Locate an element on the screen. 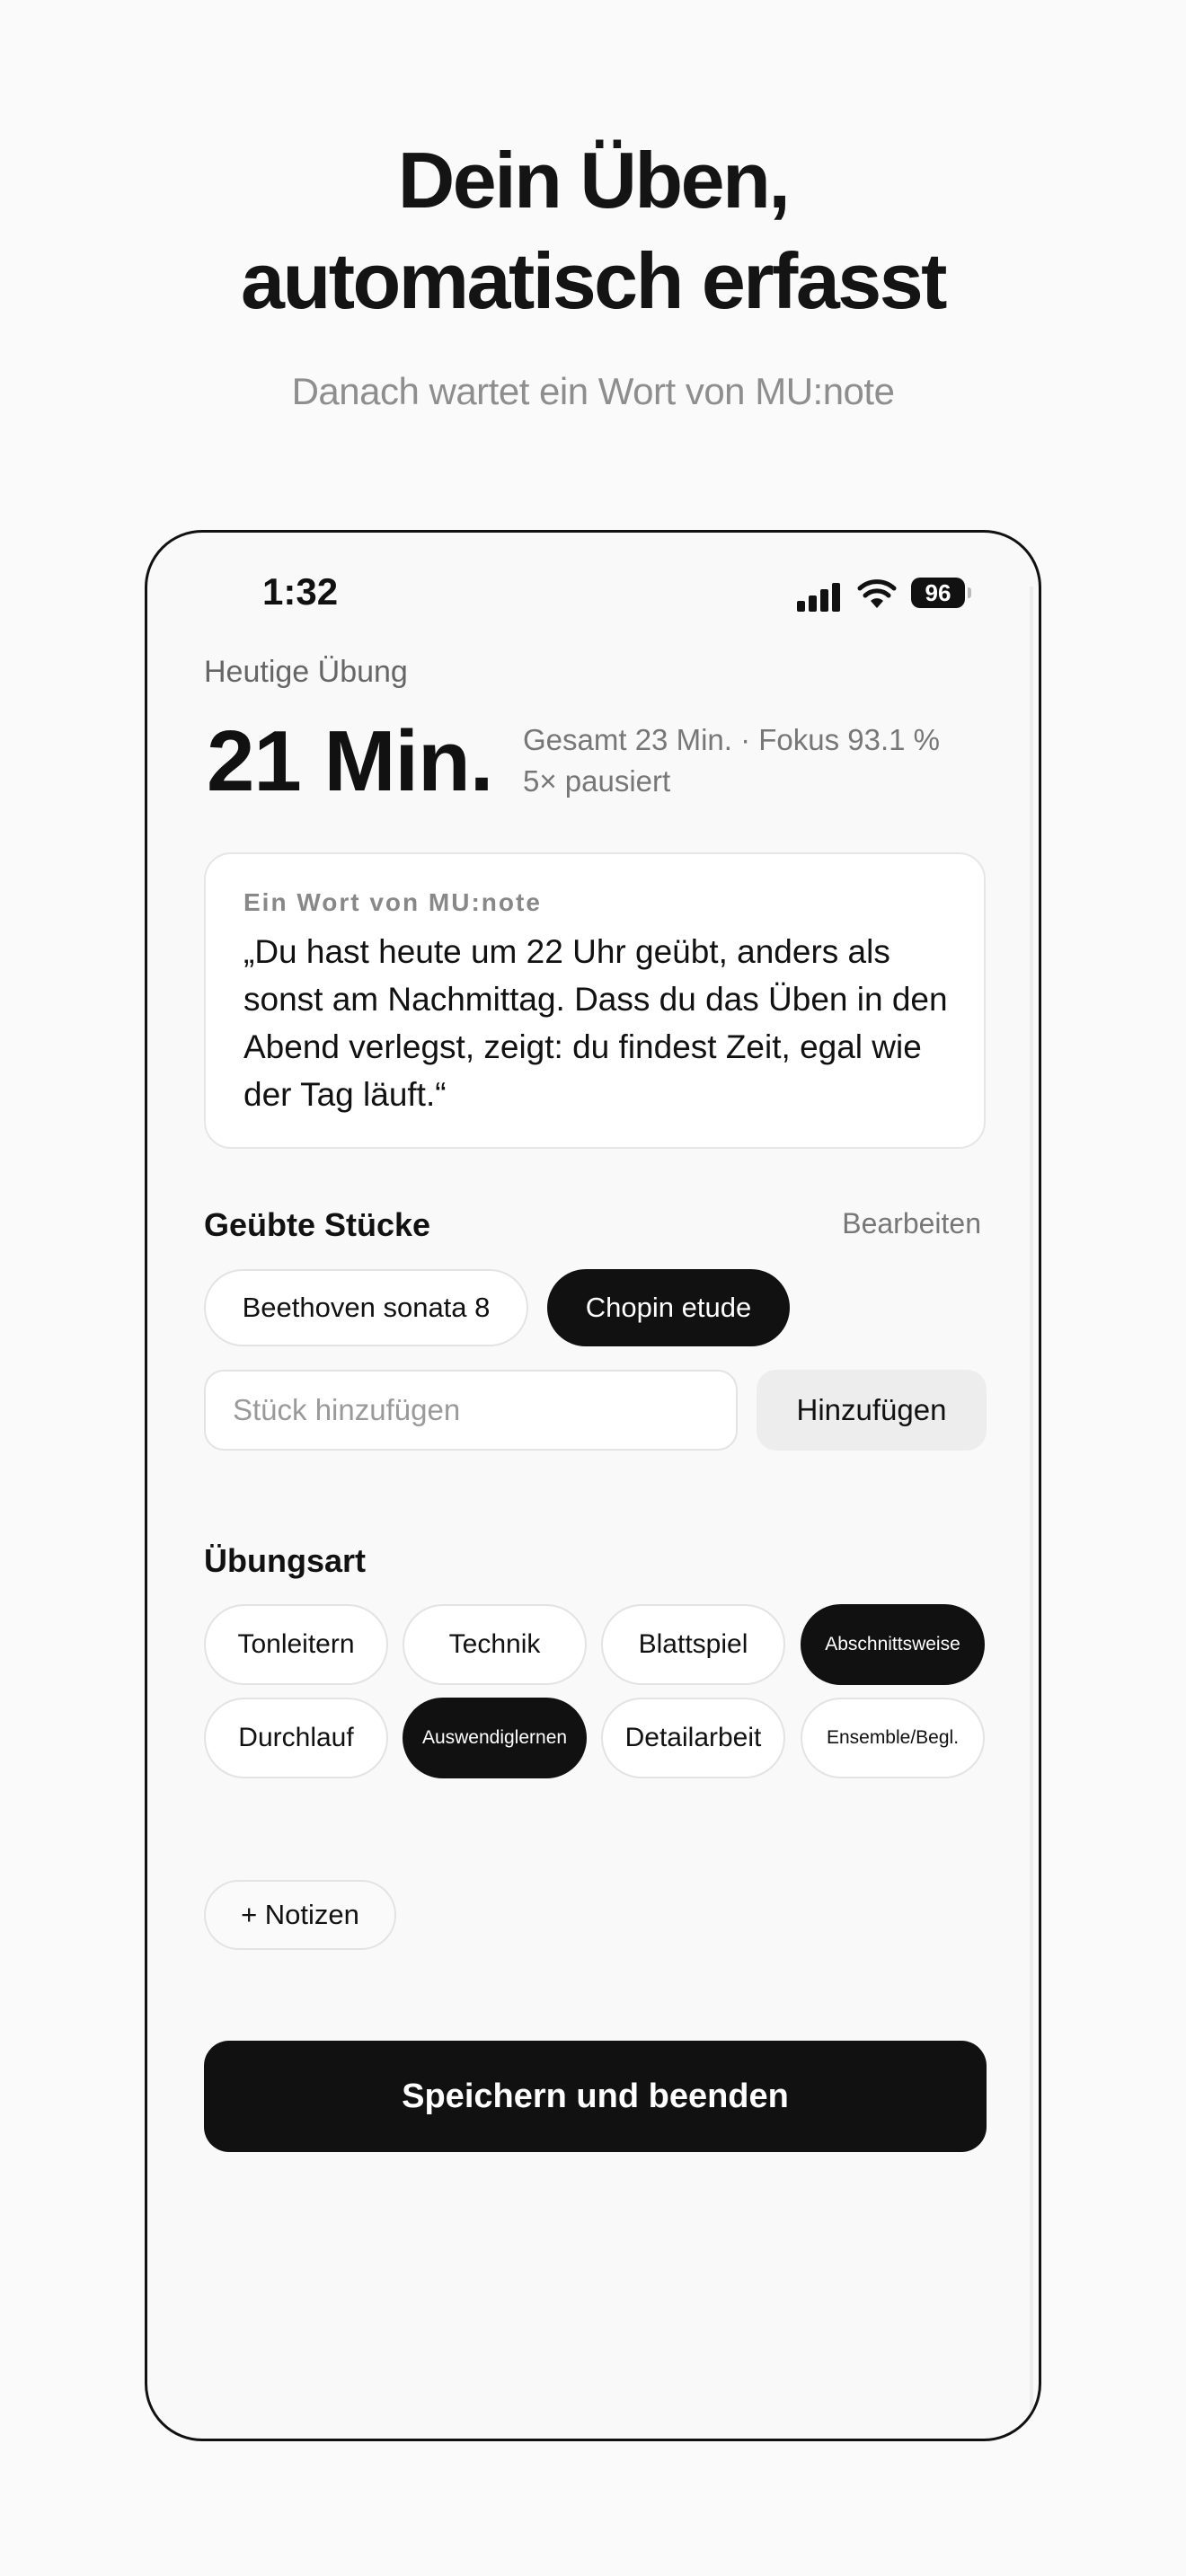 This screenshot has width=1186, height=2576. pieces-title: Geübte Stücke is located at coordinates (317, 1224).